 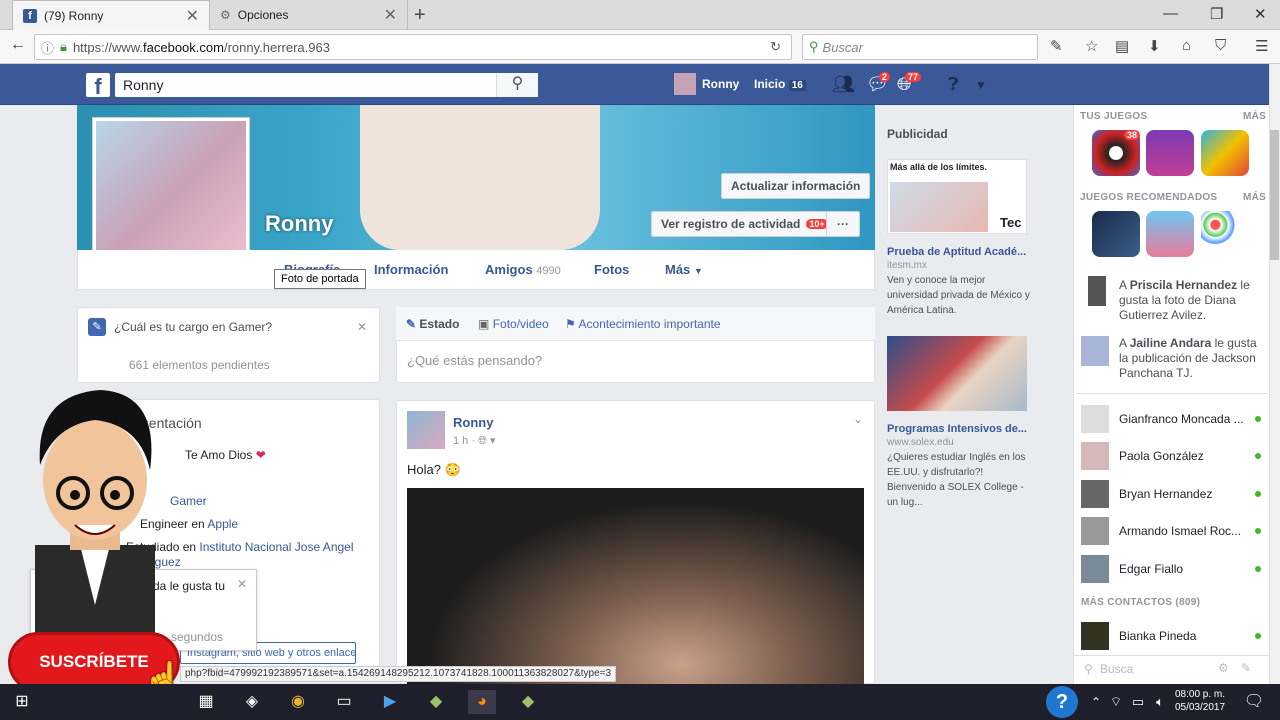 I want to click on activity-log-label: Ver registro de actividad, so click(x=731, y=224).